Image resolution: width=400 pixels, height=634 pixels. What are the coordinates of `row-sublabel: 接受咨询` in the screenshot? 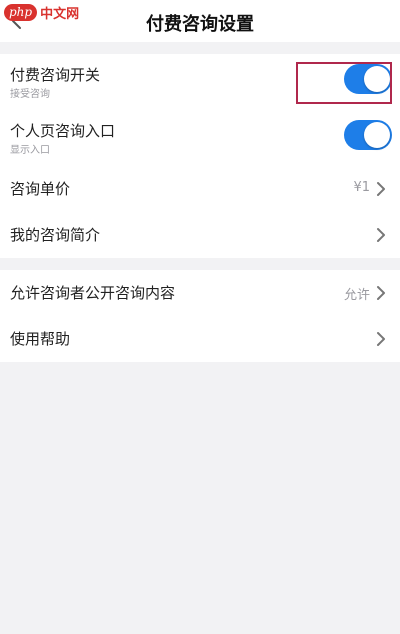 It's located at (30, 94).